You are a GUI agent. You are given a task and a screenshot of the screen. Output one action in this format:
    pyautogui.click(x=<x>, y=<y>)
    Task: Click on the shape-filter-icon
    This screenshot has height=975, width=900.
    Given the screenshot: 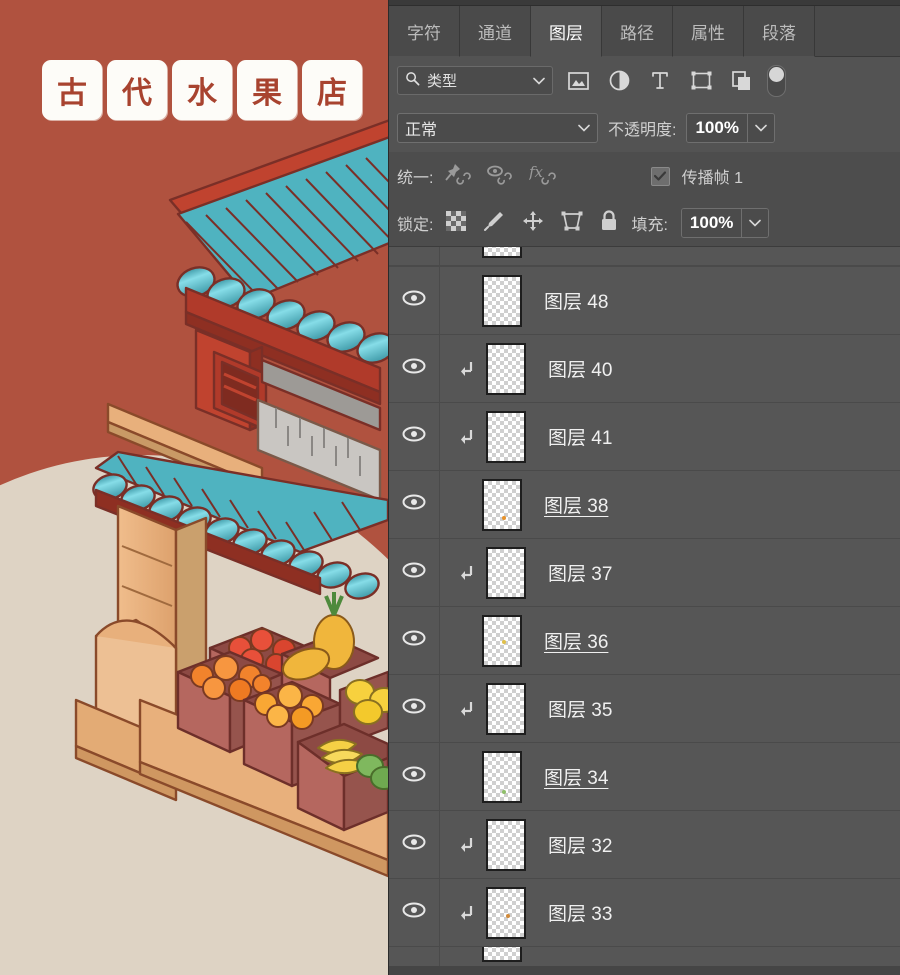 What is the action you would take?
    pyautogui.click(x=701, y=81)
    